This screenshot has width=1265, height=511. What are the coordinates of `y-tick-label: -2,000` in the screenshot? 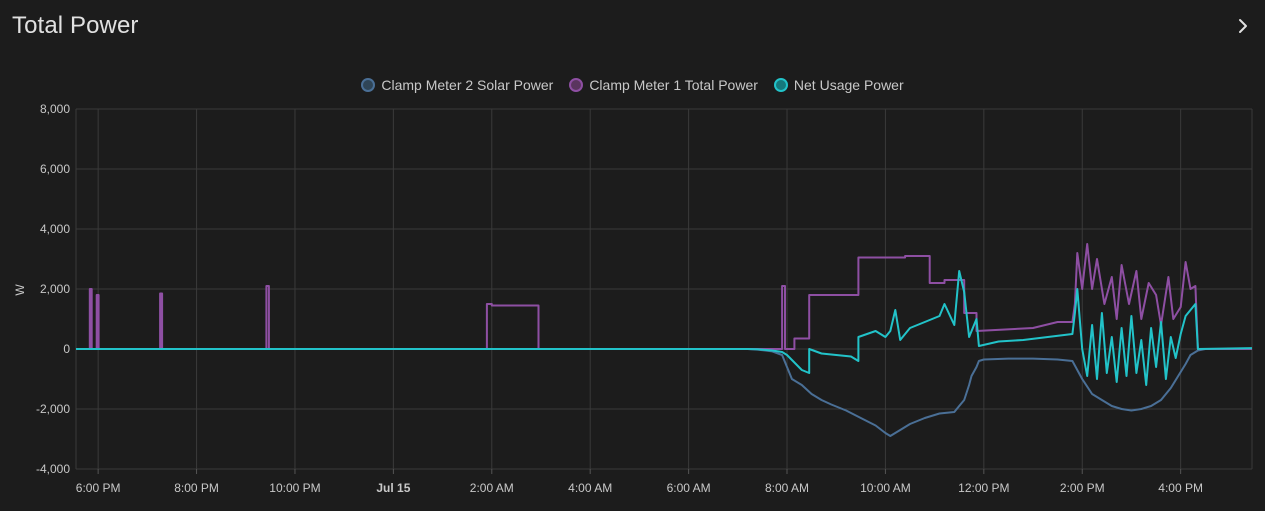 It's located at (53, 409).